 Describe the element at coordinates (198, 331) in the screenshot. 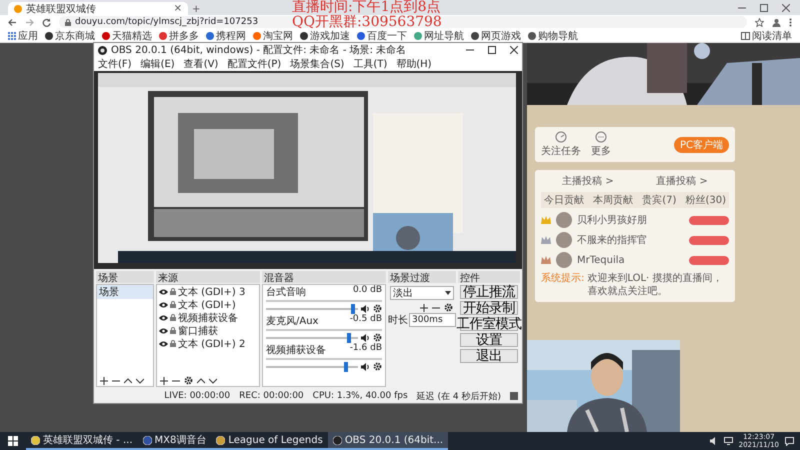

I see `source-item: 窗口捕获` at that location.